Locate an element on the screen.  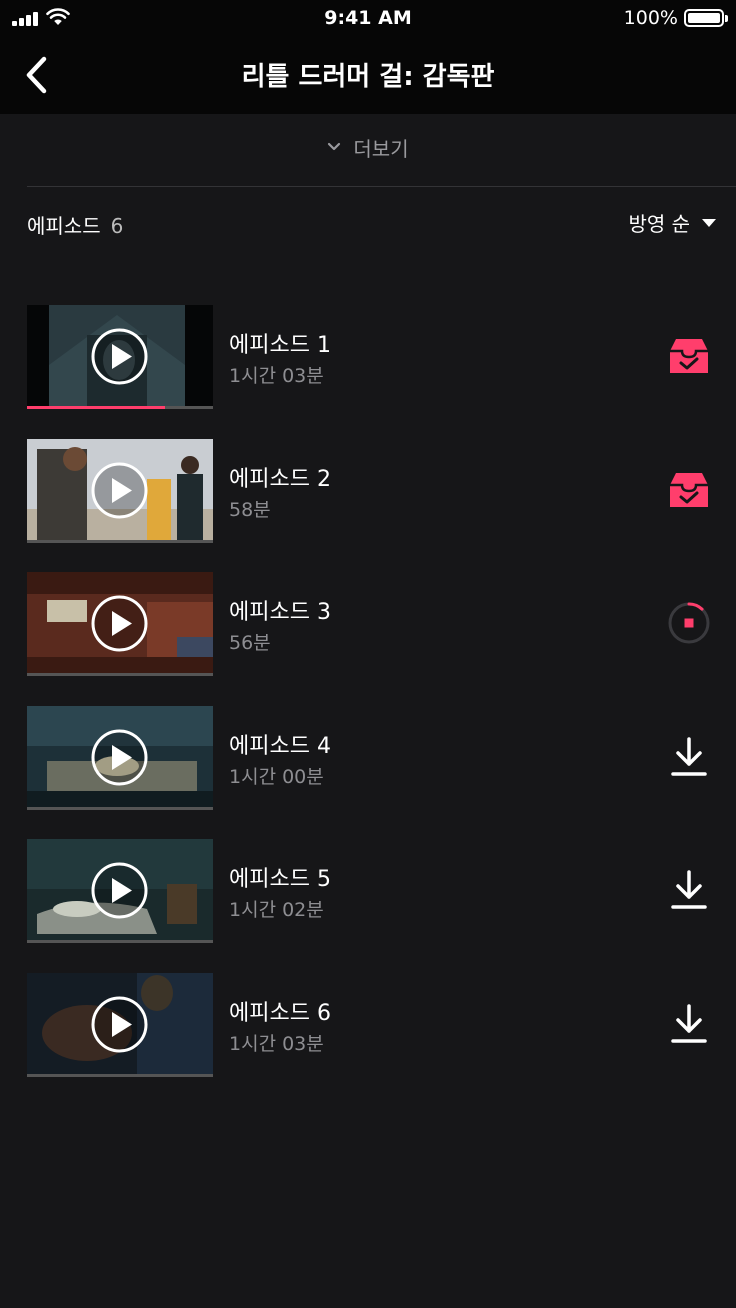
episodes-header: 에피소드 6 is located at coordinates (75, 224).